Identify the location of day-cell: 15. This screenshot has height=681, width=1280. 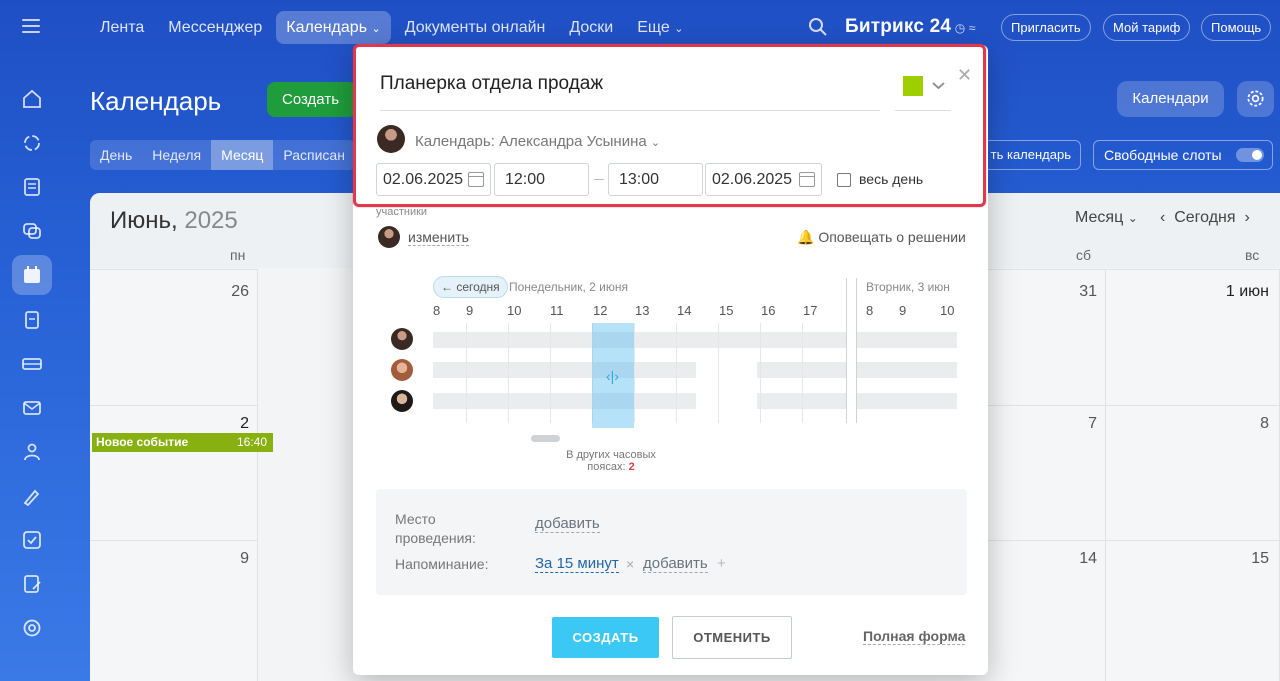
(1193, 610).